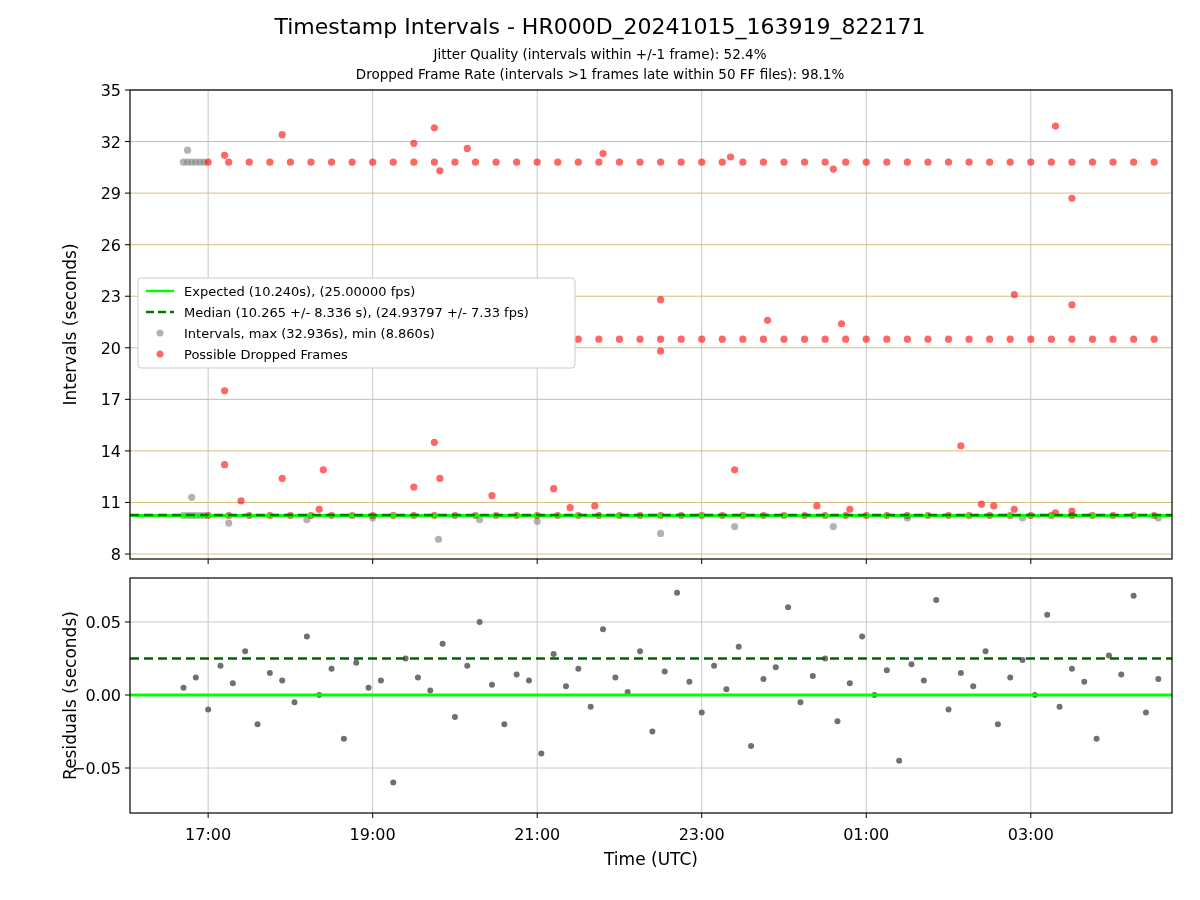  I want to click on tick-label: 29, so click(110, 194).